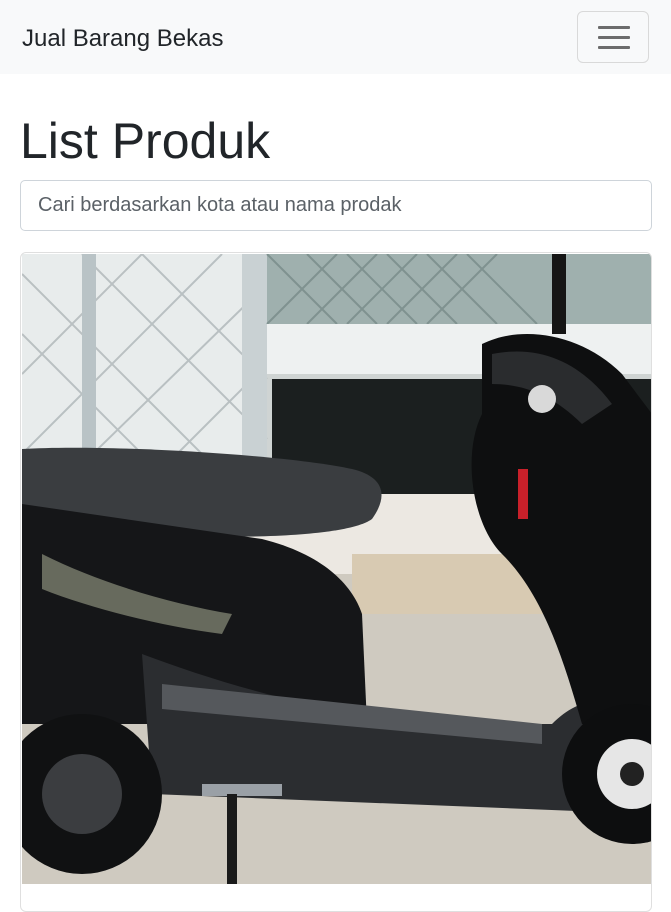 This screenshot has width=671, height=912. Describe the element at coordinates (335, 37) in the screenshot. I see `top-navbar: Jual Barang Bekas` at that location.